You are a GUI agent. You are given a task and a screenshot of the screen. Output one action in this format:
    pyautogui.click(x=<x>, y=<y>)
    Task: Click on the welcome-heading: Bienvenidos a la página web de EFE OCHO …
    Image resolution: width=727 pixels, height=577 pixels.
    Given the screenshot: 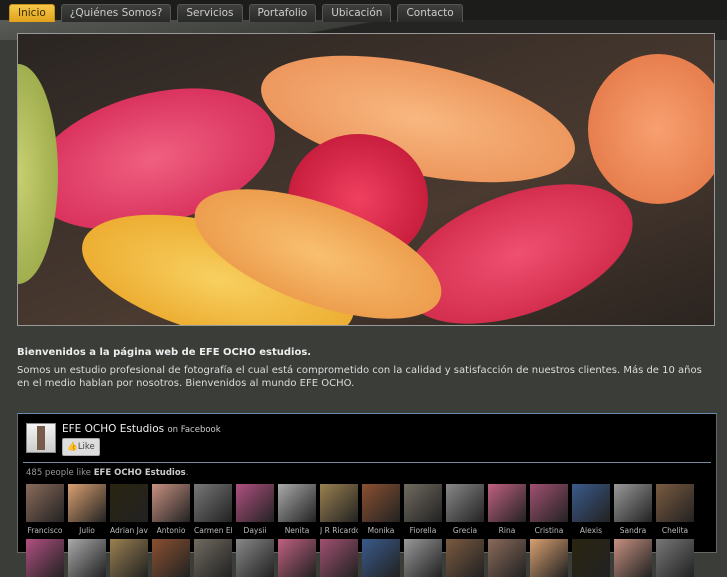 What is the action you would take?
    pyautogui.click(x=164, y=352)
    